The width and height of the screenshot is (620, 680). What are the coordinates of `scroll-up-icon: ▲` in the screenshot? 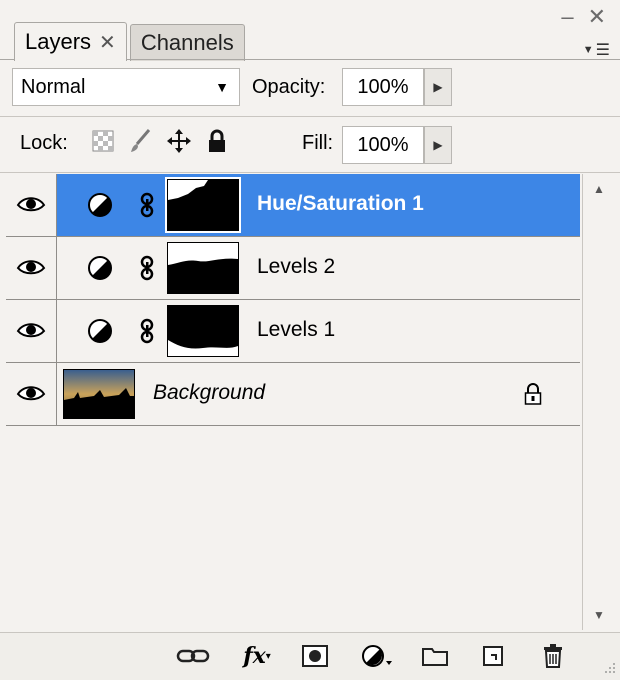 It's located at (599, 189).